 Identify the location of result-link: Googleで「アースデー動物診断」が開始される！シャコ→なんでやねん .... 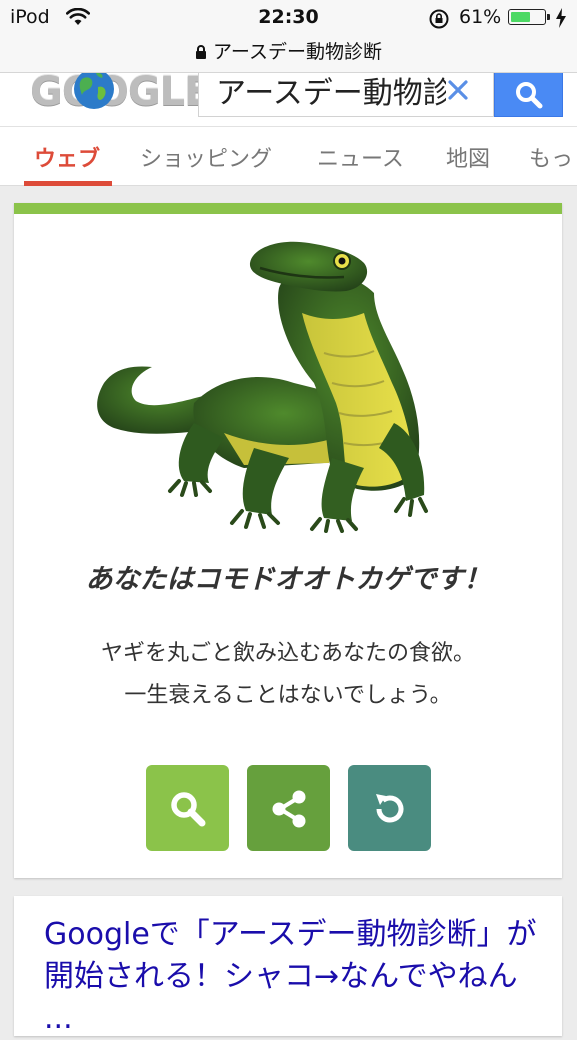
(294, 977).